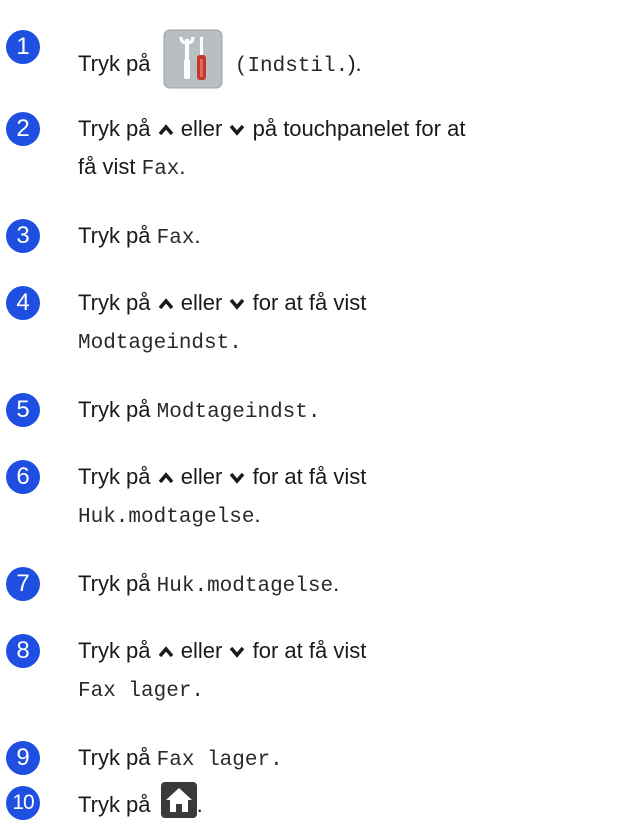 The height and width of the screenshot is (830, 627). Describe the element at coordinates (23, 651) in the screenshot. I see `step-number-badge: 8` at that location.